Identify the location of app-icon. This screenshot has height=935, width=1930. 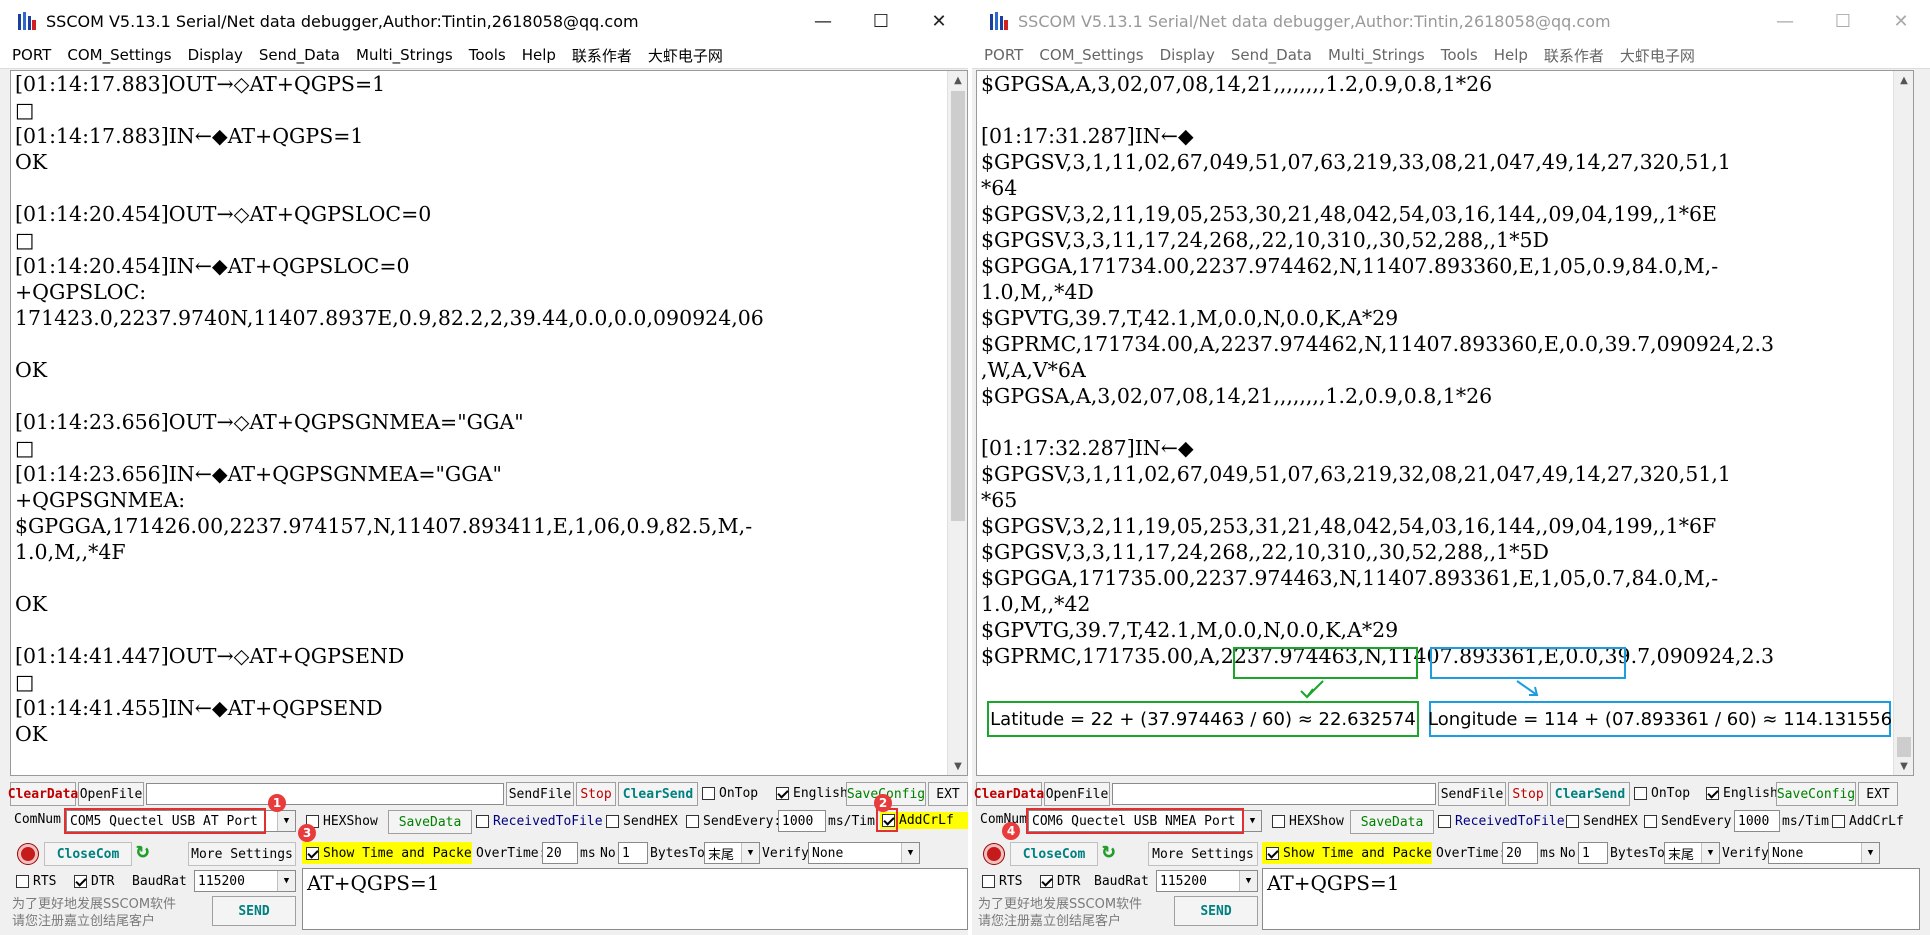
(999, 21).